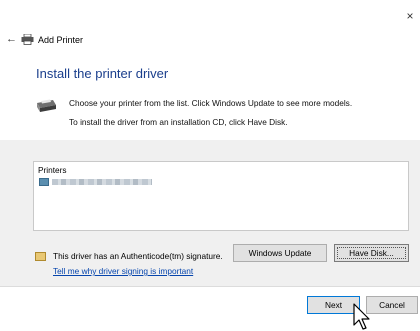 This screenshot has height=331, width=420. I want to click on close-icon: ×, so click(410, 16).